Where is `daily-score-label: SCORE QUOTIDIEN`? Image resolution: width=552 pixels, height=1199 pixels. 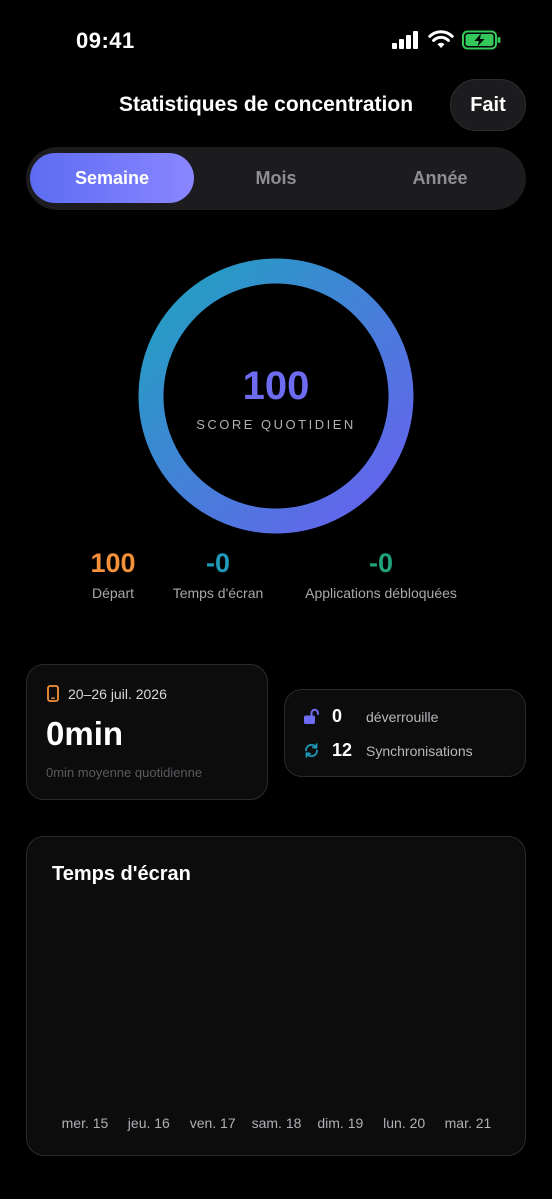 daily-score-label: SCORE QUOTIDIEN is located at coordinates (276, 424).